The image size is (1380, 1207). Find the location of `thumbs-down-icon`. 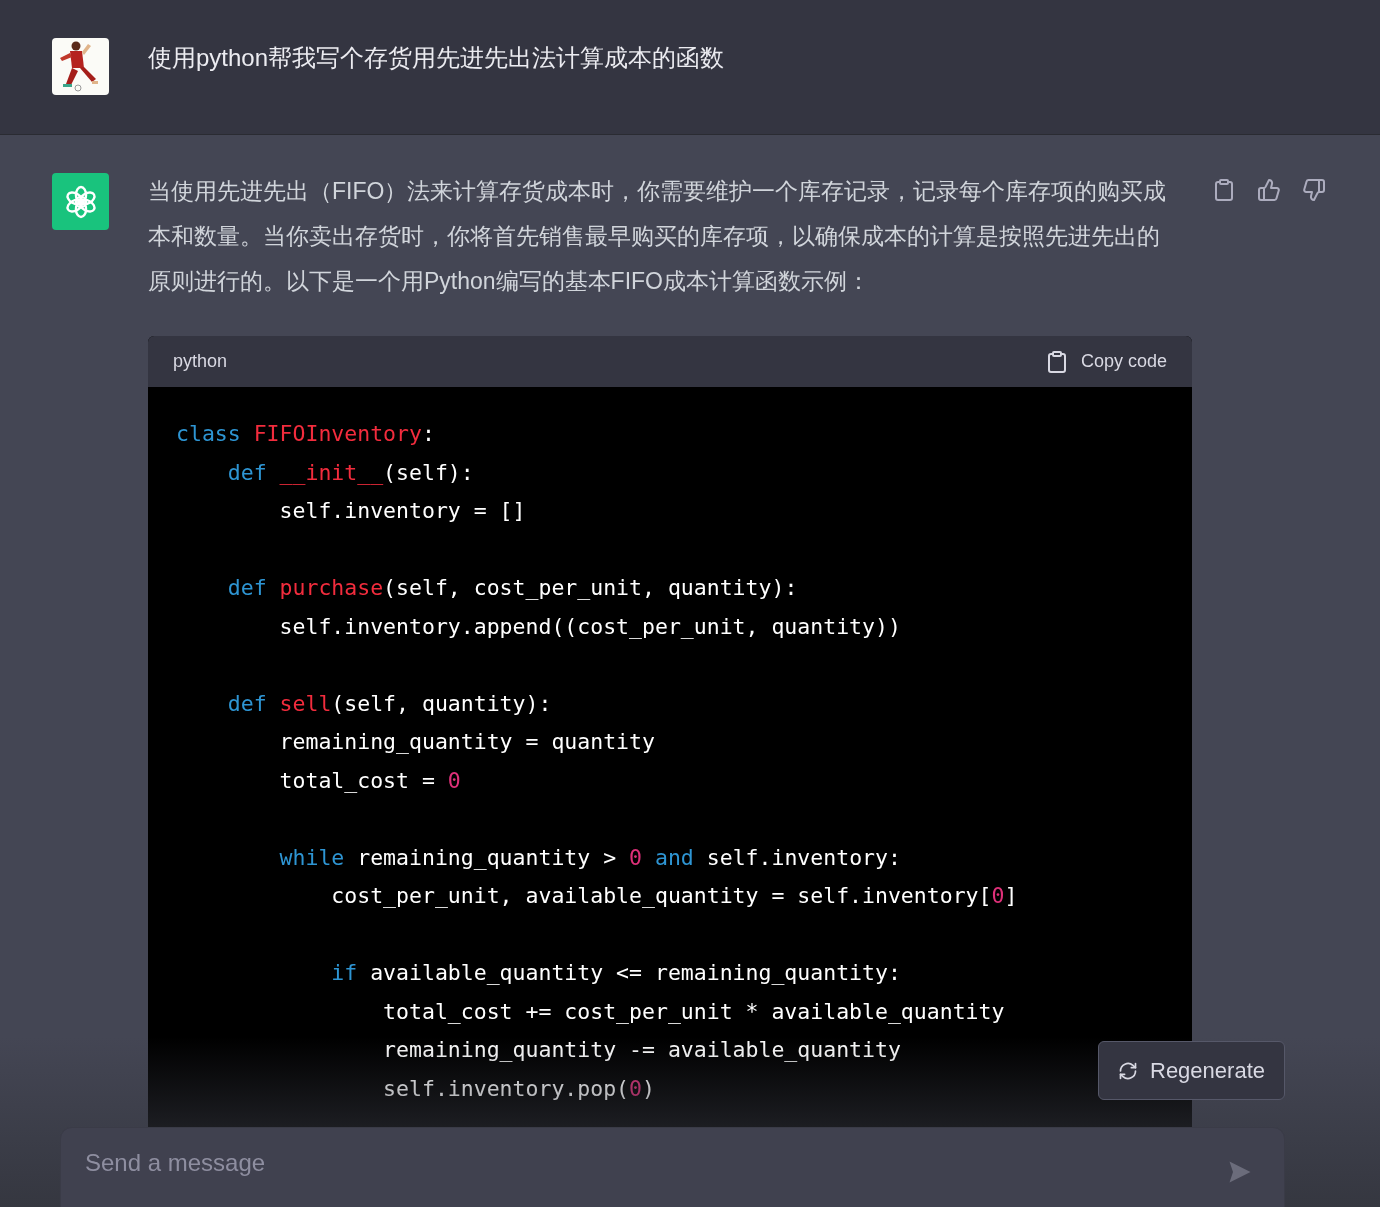

thumbs-down-icon is located at coordinates (1314, 190).